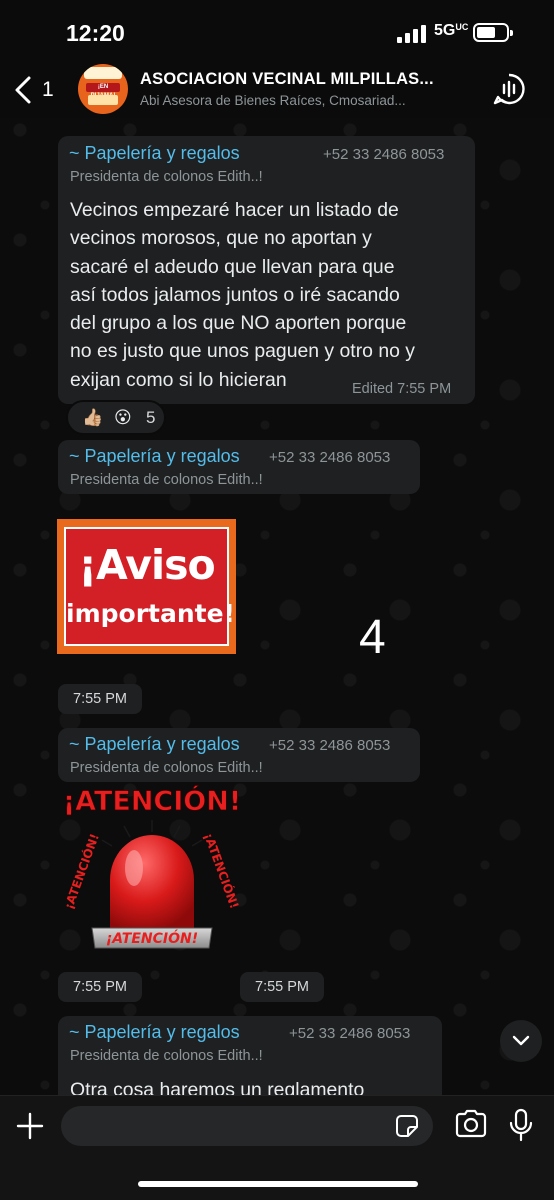  Describe the element at coordinates (372, 637) in the screenshot. I see `sticker-stack-count: 4` at that location.